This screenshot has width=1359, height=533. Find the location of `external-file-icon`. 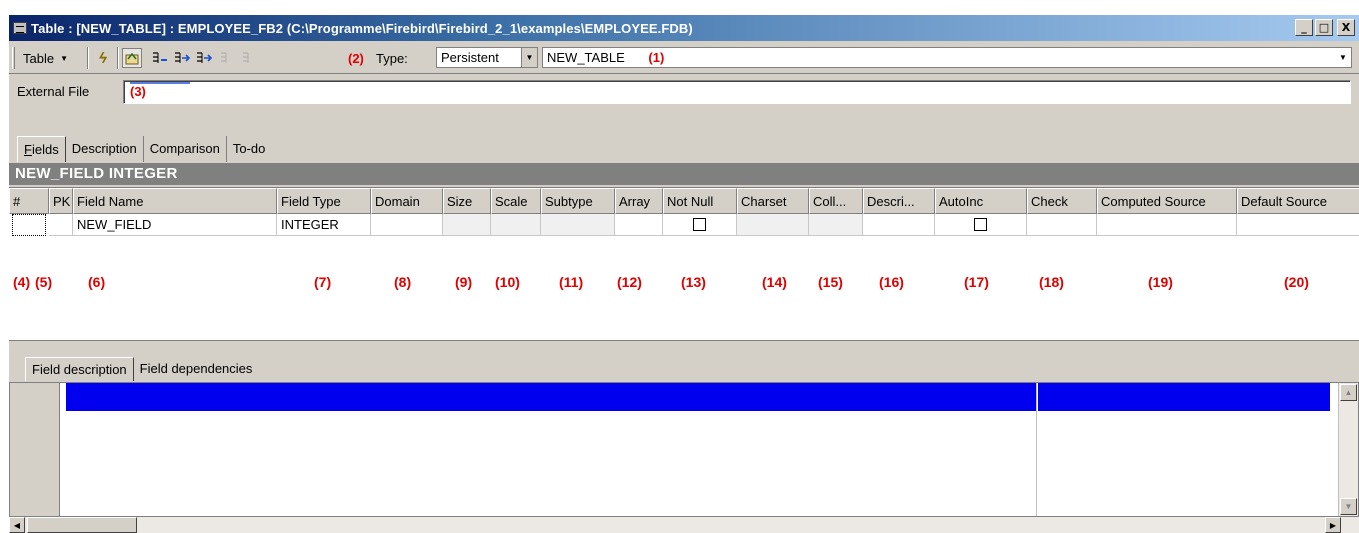

external-file-icon is located at coordinates (132, 58).